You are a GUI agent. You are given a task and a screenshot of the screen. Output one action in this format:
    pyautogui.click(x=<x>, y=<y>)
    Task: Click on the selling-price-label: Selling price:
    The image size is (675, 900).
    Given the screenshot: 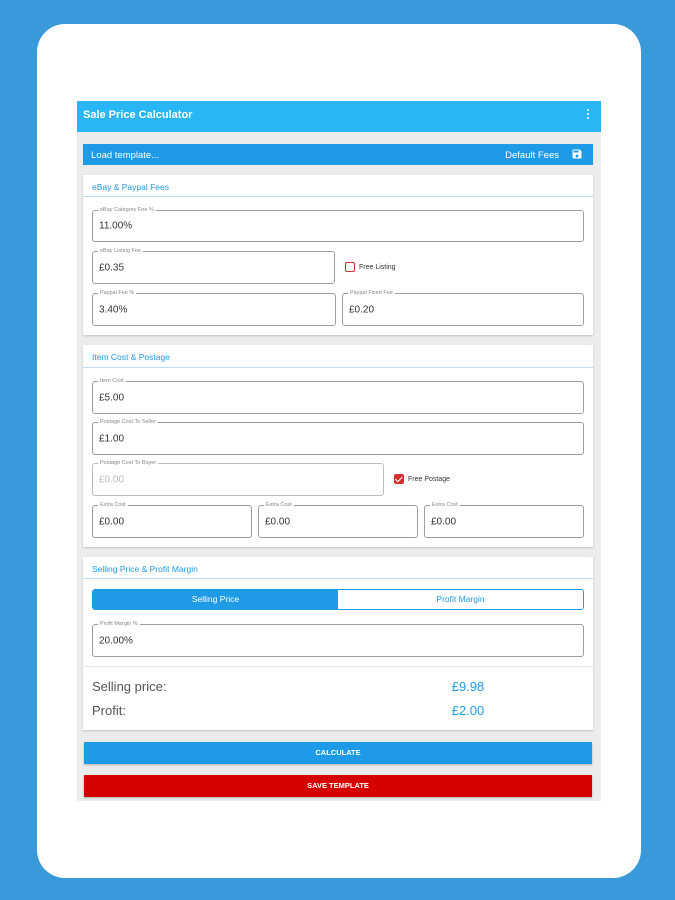 What is the action you would take?
    pyautogui.click(x=129, y=686)
    